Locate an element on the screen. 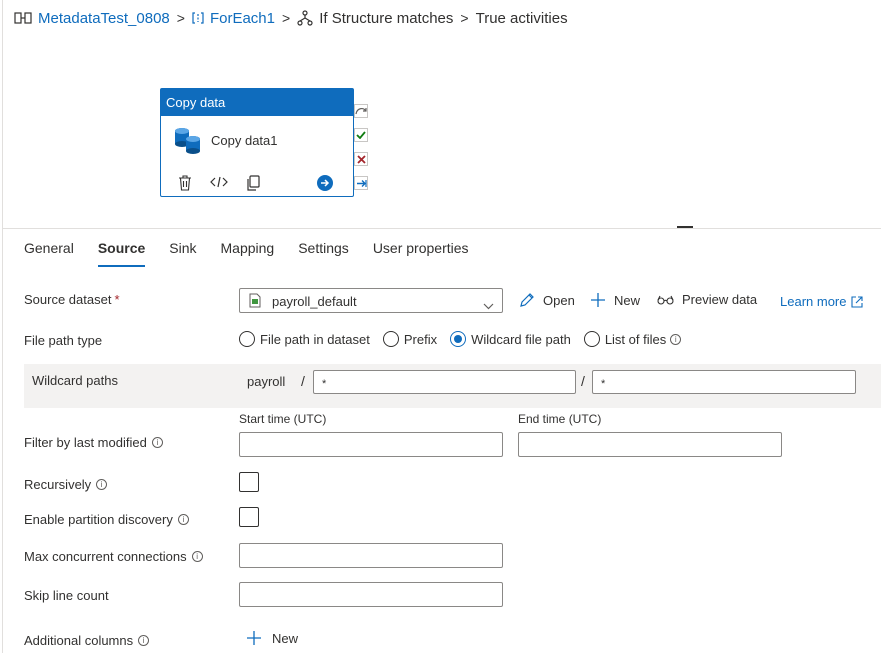 Image resolution: width=881 pixels, height=653 pixels. partition-label-text: Enable partition discovery is located at coordinates (98, 519).